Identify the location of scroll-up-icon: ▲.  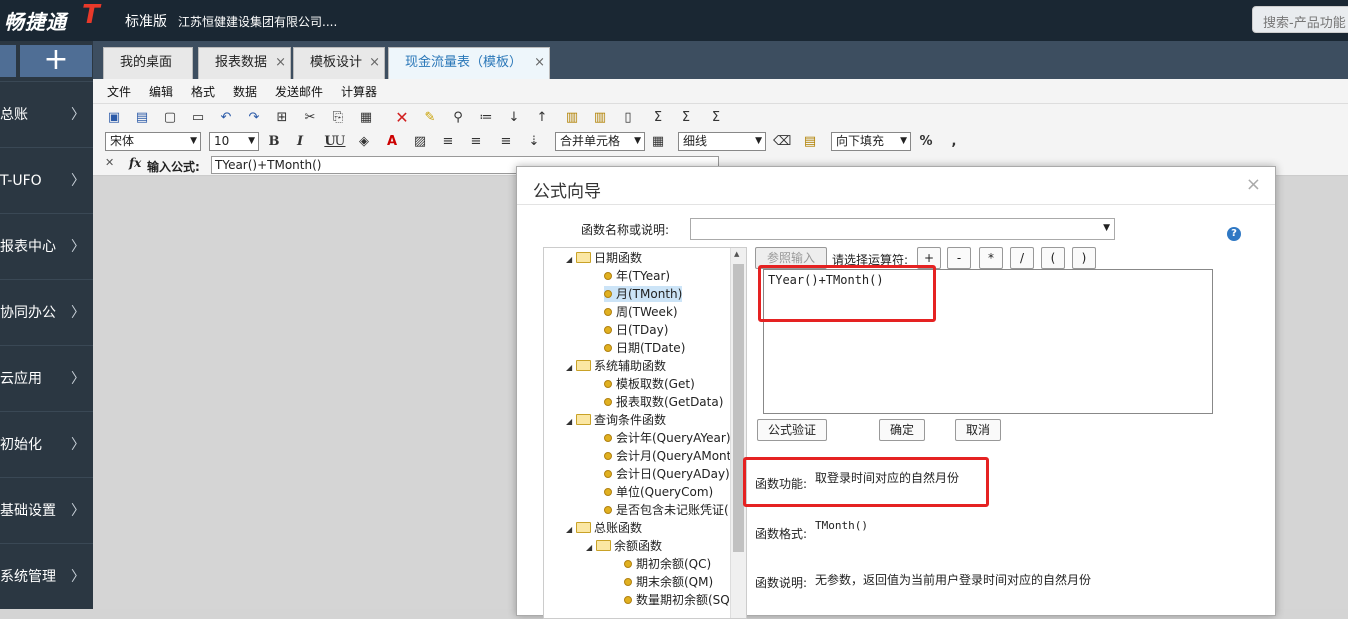
(736, 254).